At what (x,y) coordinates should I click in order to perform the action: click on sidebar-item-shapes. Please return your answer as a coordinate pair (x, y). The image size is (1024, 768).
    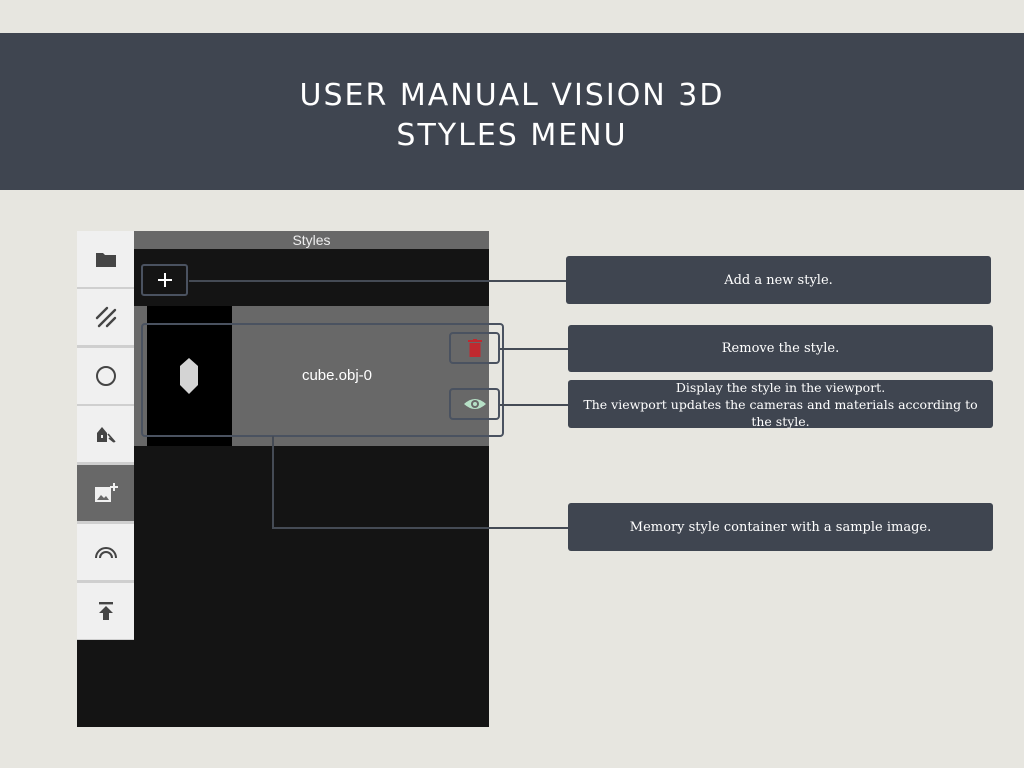
    Looking at the image, I should click on (105, 376).